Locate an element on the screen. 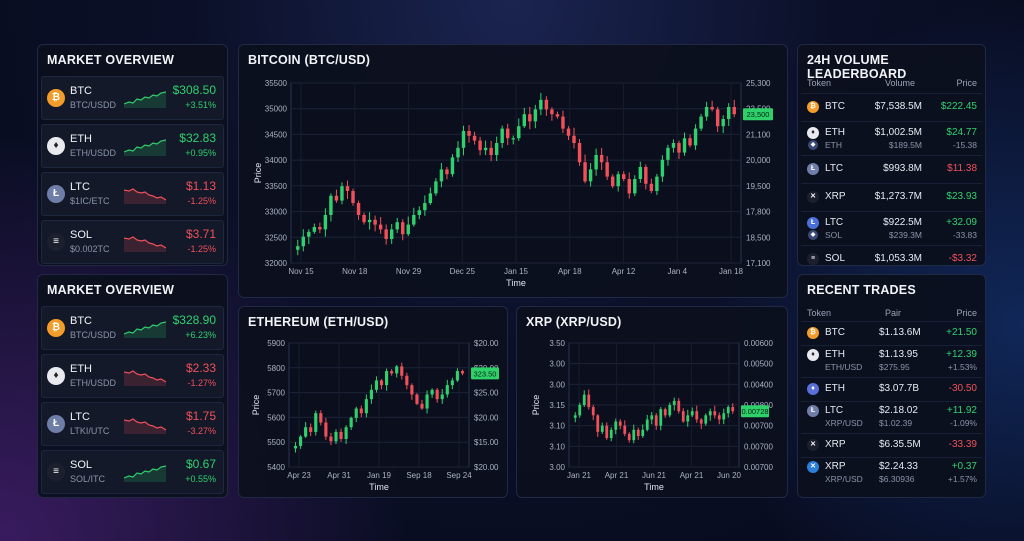 This screenshot has height=541, width=1024. y2-tick-label: 17,100 is located at coordinates (758, 263).